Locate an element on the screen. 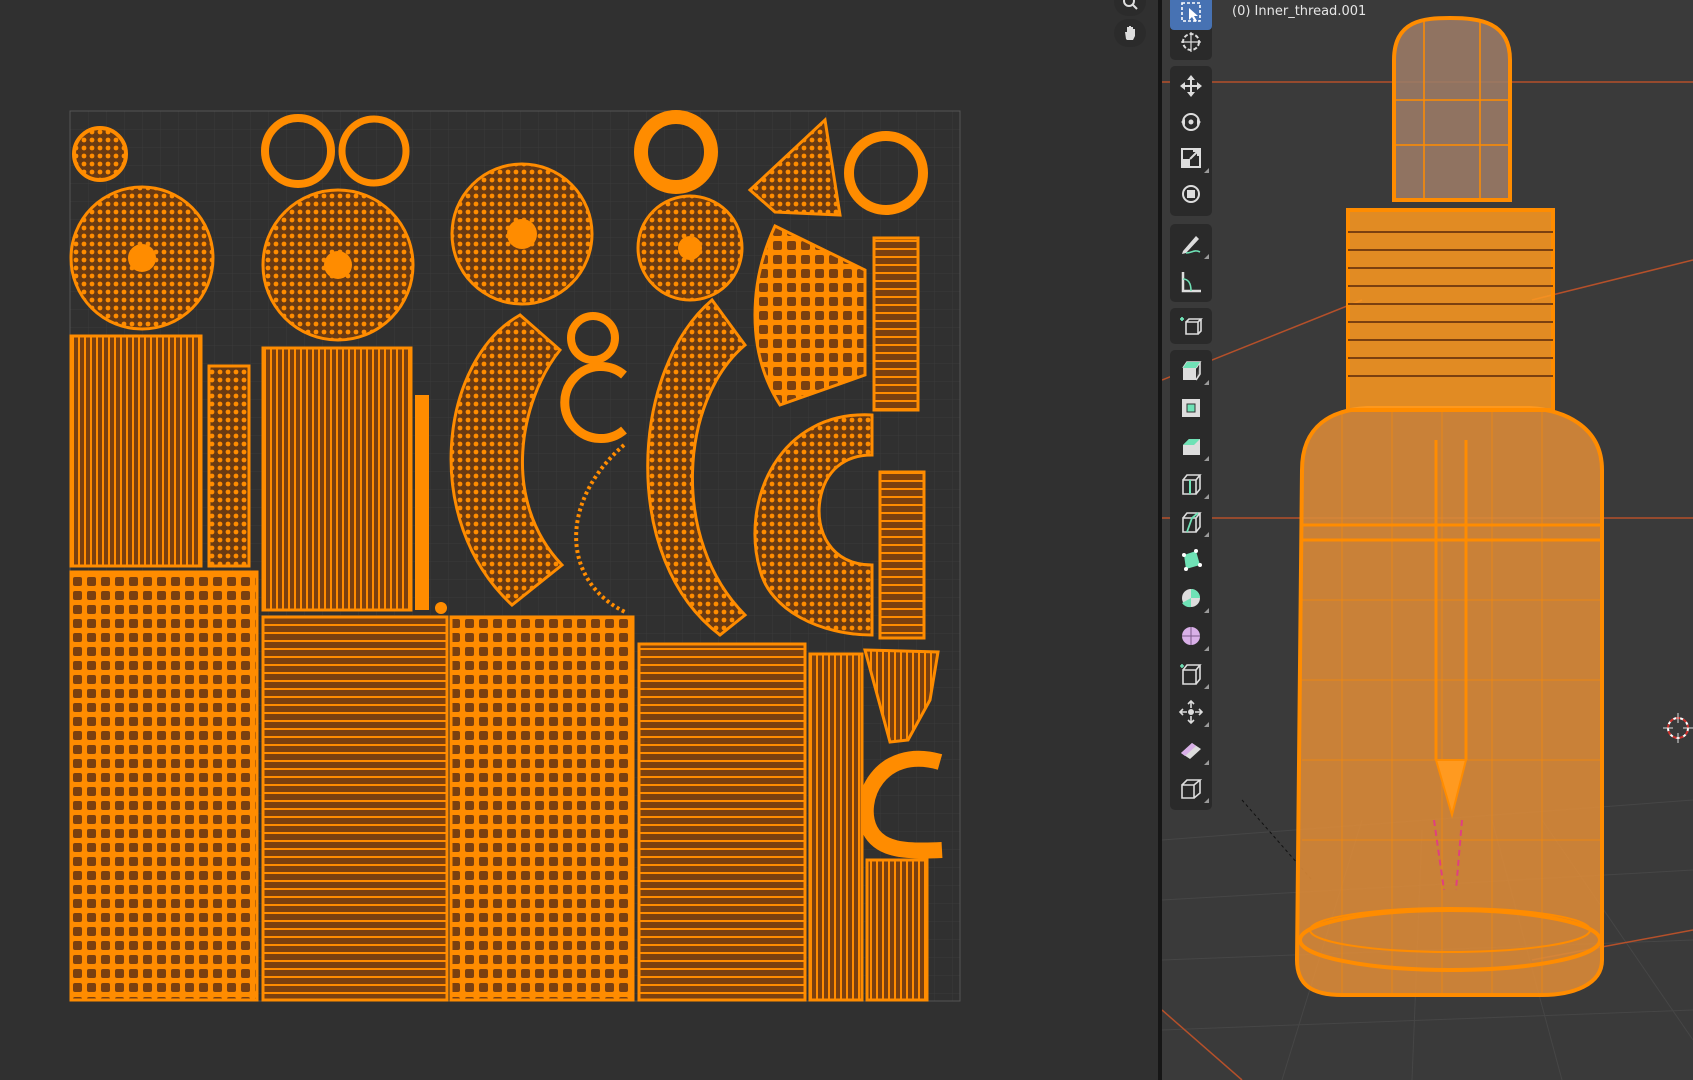 This screenshot has height=1080, width=1693. tool-group-select is located at coordinates (1191, 30).